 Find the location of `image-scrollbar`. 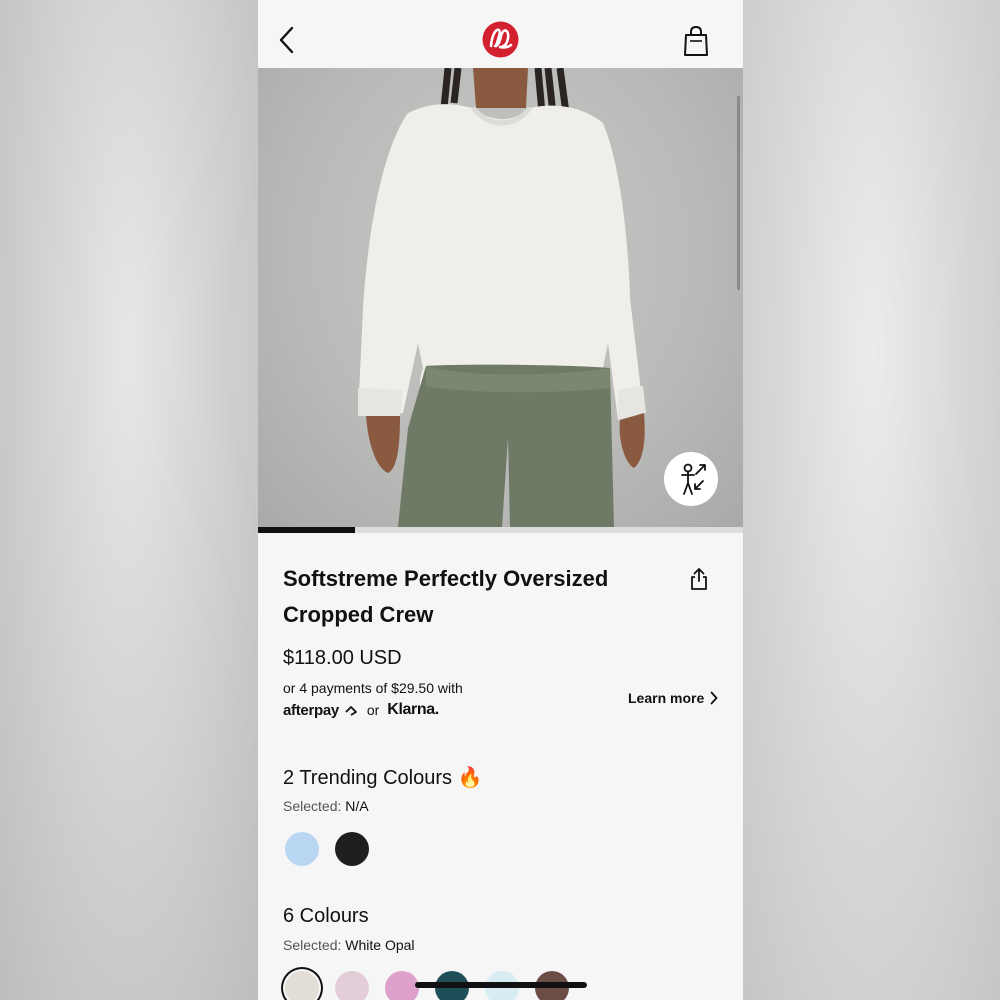

image-scrollbar is located at coordinates (738, 193).